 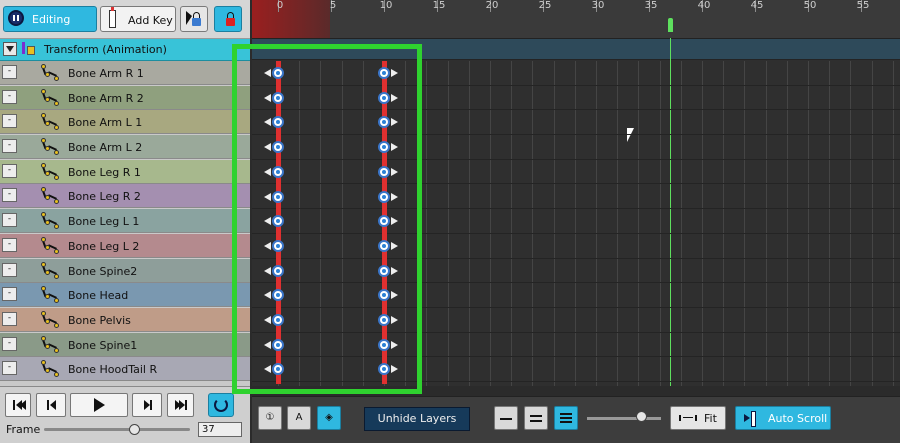 What do you see at coordinates (280, 5) in the screenshot?
I see `ruler-tick-label: 0` at bounding box center [280, 5].